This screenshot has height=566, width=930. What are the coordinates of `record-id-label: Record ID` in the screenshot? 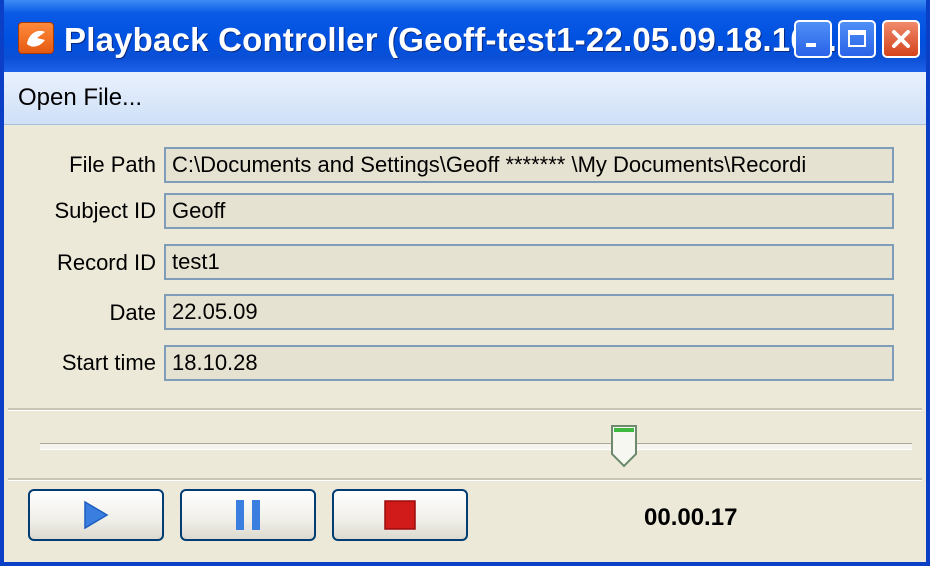 It's located at (106, 262).